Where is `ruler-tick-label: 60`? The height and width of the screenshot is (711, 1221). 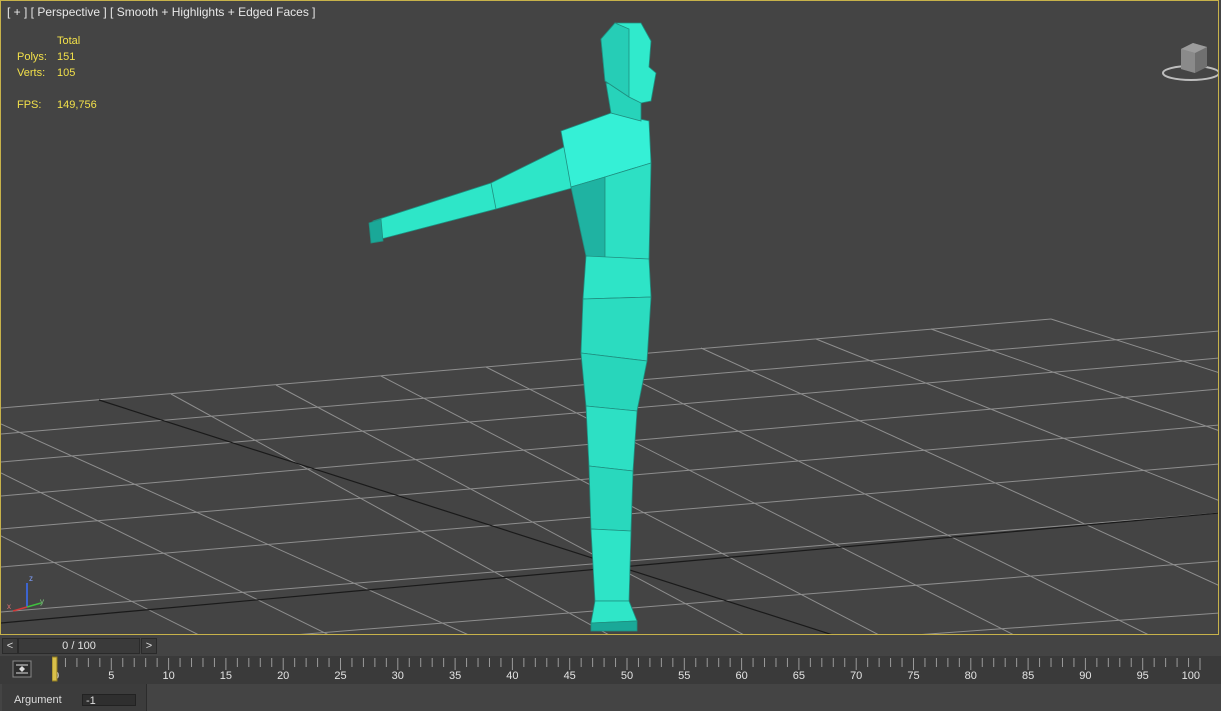 ruler-tick-label: 60 is located at coordinates (741, 676).